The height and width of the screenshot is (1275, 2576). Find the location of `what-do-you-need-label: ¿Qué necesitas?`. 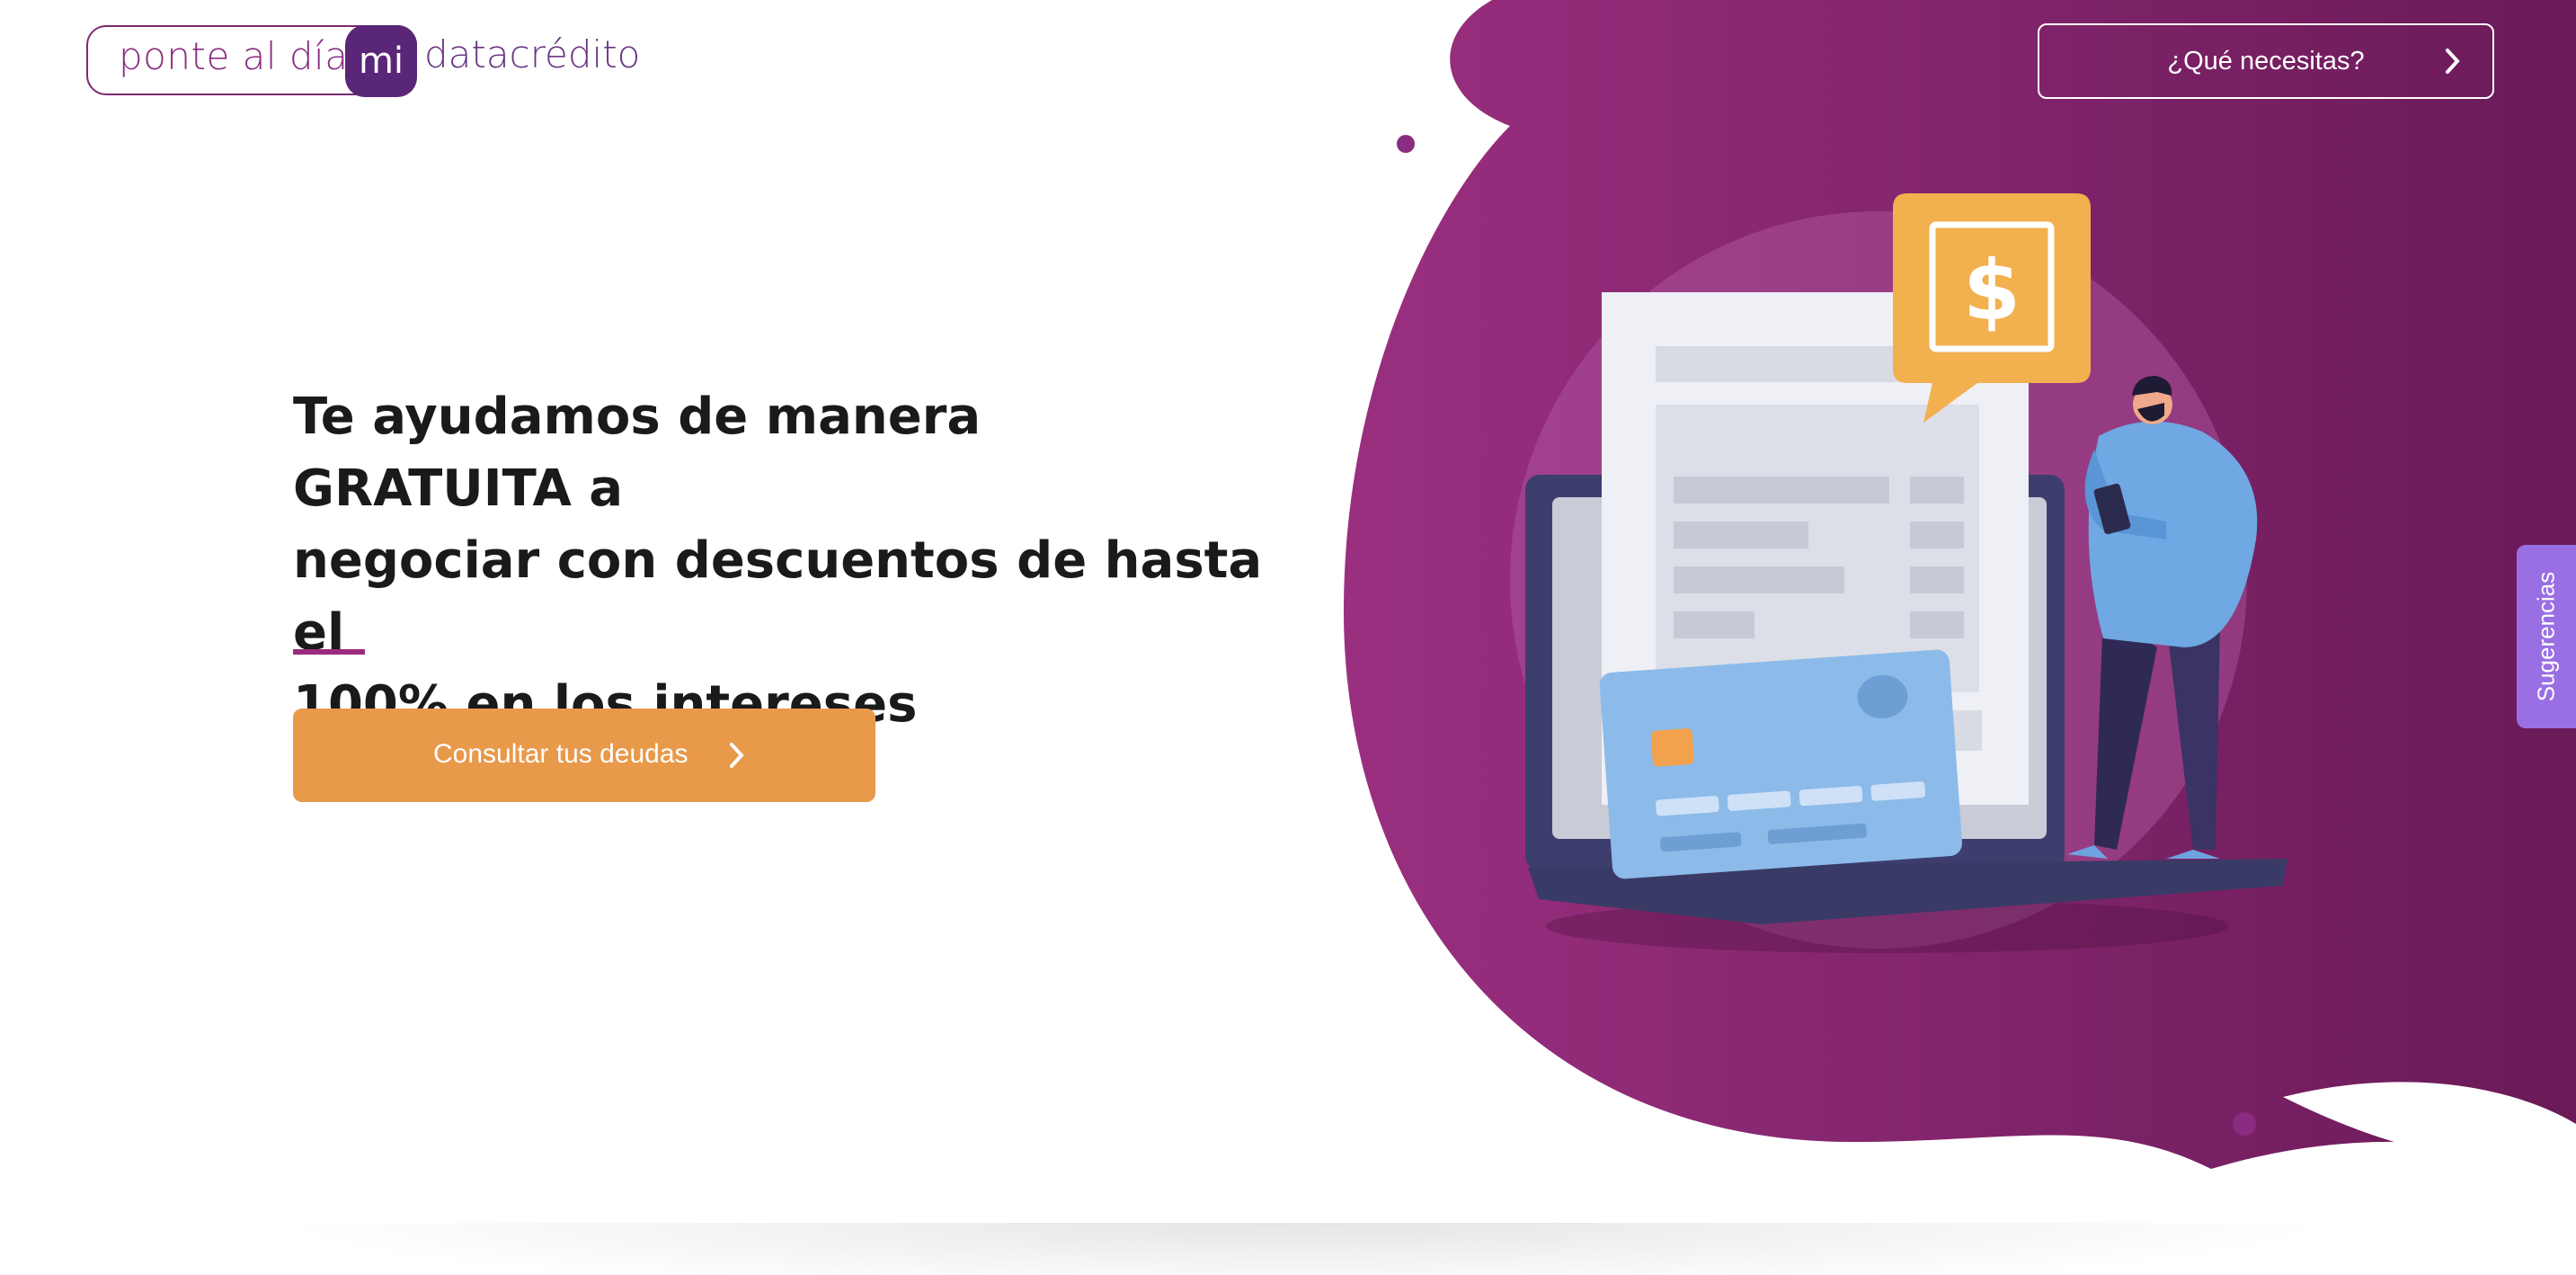

what-do-you-need-label: ¿Qué necesitas? is located at coordinates (2266, 61).